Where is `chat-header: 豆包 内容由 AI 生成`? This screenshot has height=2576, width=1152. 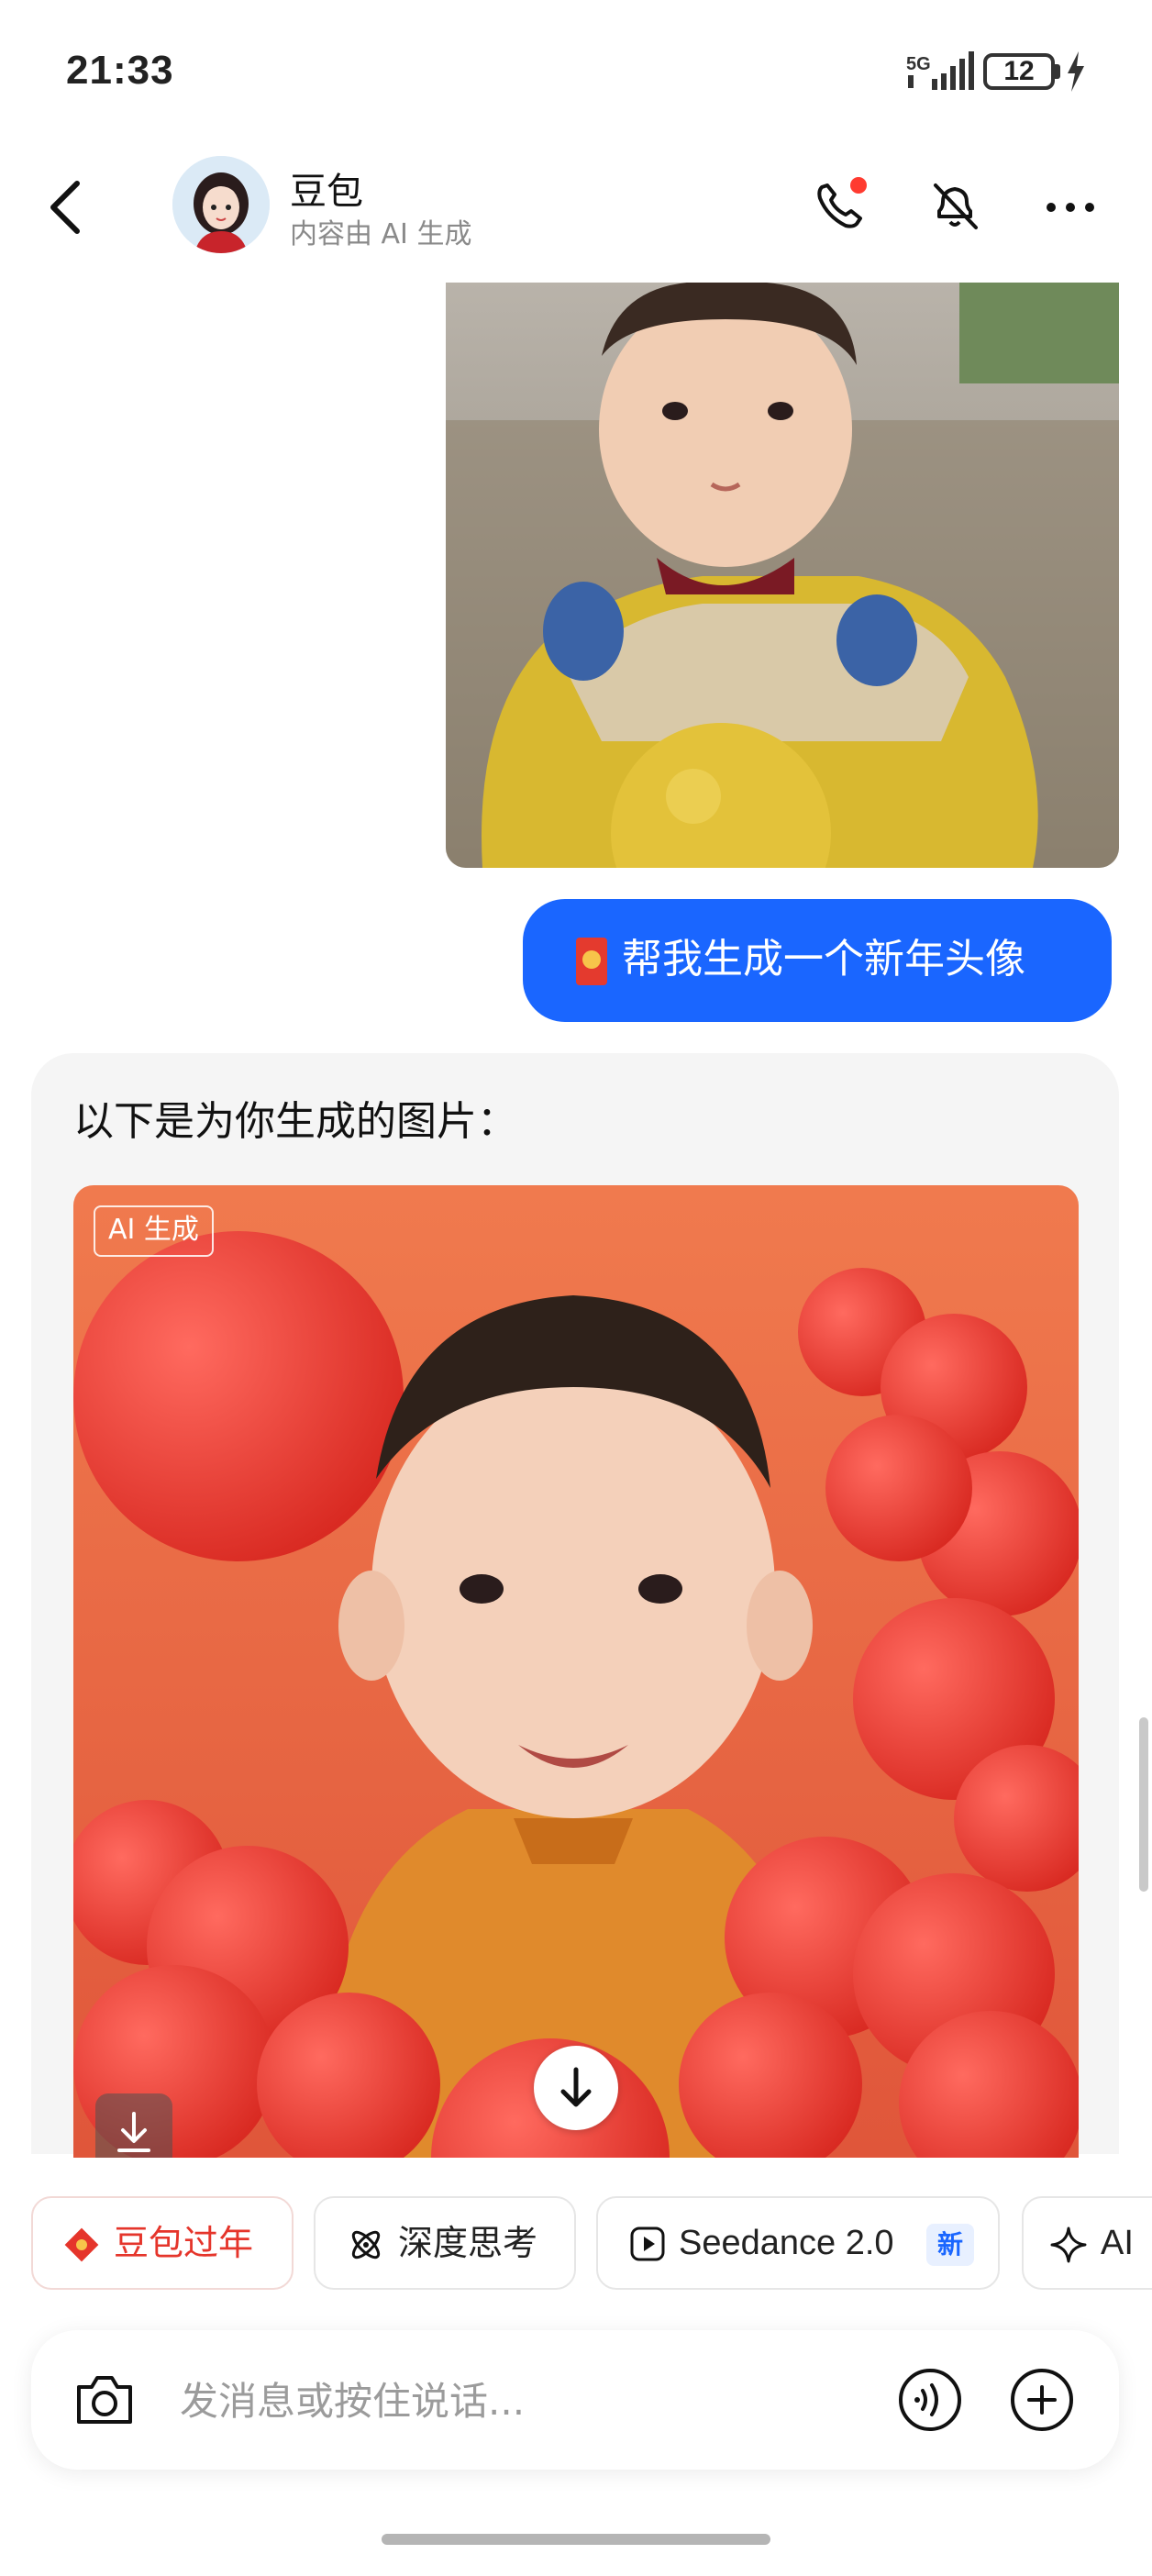 chat-header: 豆包 内容由 AI 生成 is located at coordinates (576, 206).